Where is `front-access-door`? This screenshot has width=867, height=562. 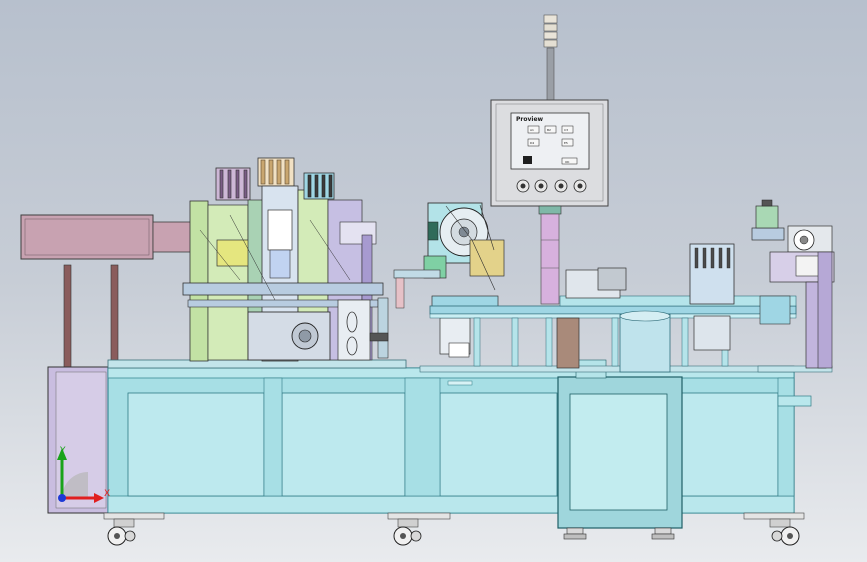
front-access-door is located at coordinates (620, 444).